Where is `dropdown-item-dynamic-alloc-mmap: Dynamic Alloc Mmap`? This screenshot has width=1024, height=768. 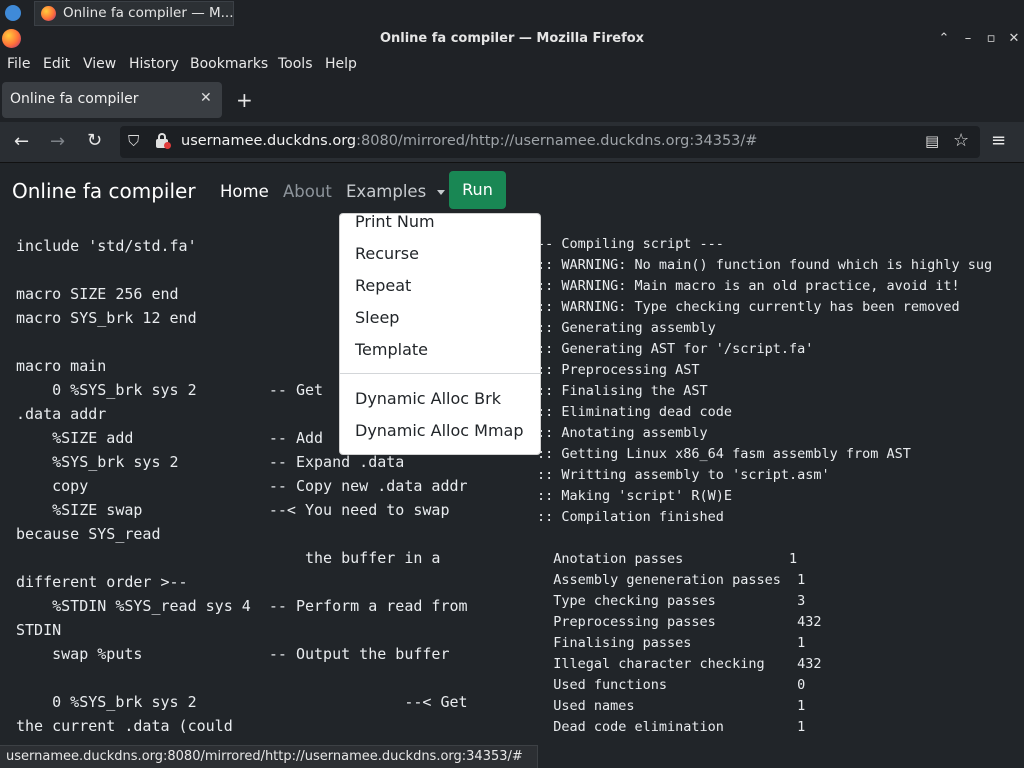 dropdown-item-dynamic-alloc-mmap: Dynamic Alloc Mmap is located at coordinates (439, 430).